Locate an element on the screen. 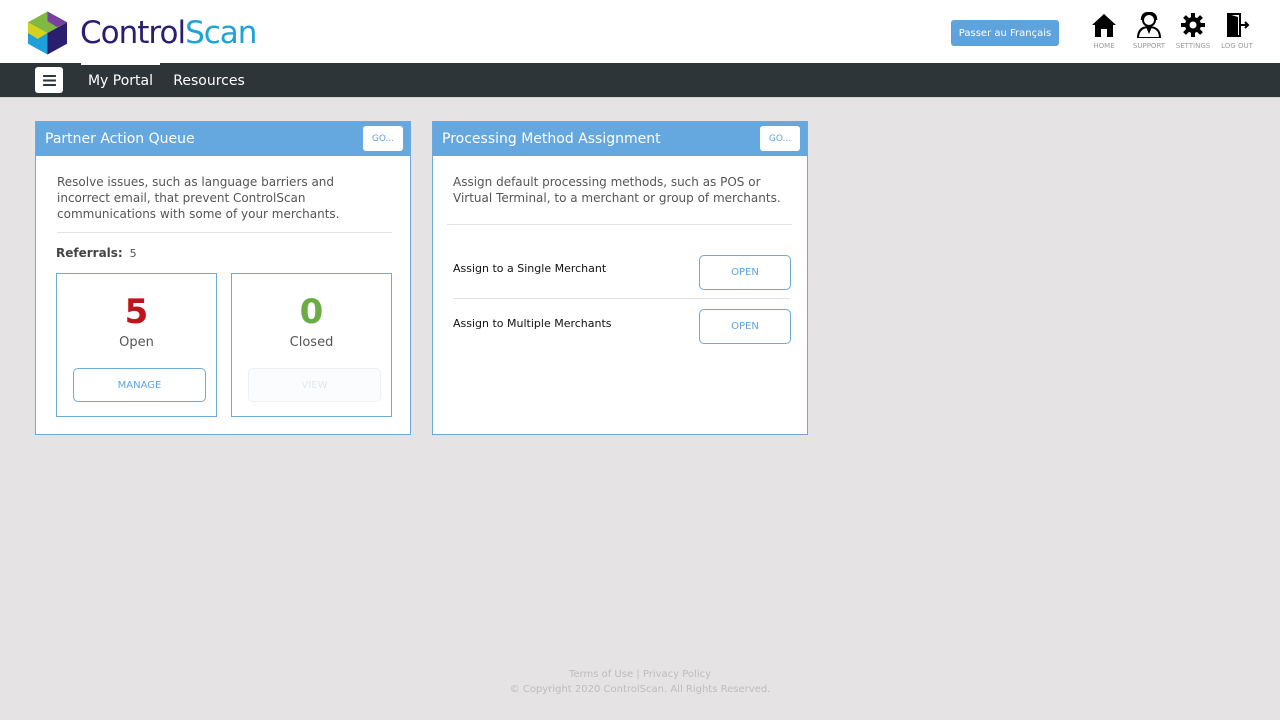  open-label: Open is located at coordinates (136, 342).